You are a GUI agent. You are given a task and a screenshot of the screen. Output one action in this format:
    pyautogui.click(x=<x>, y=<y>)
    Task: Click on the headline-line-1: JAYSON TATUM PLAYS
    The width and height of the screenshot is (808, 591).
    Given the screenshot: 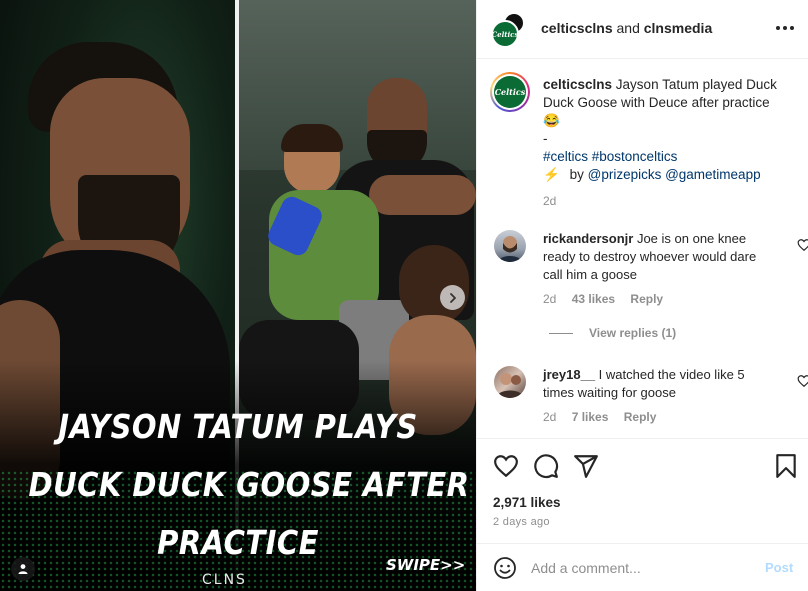 What is the action you would take?
    pyautogui.click(x=238, y=426)
    